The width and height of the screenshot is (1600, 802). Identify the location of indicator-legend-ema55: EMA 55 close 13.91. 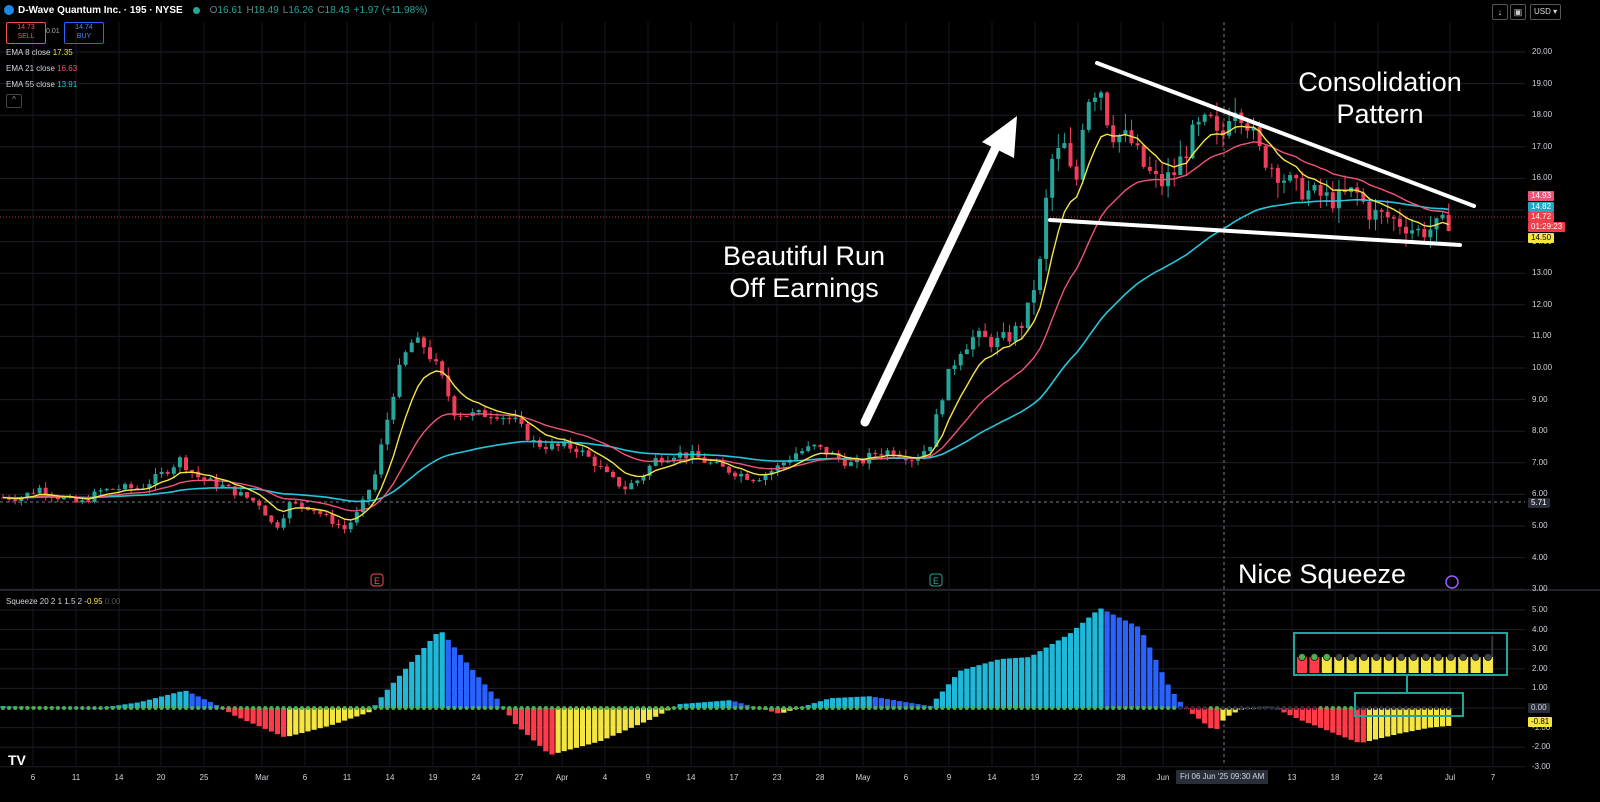
(41, 84).